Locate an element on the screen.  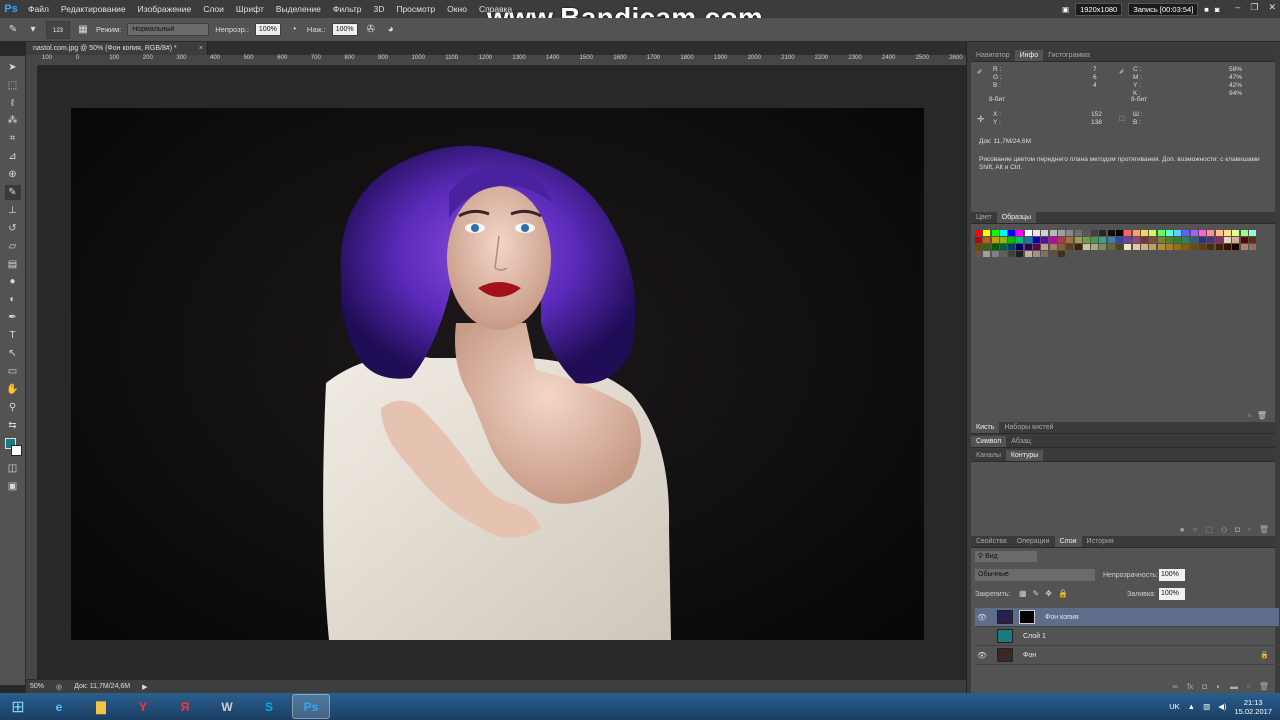
crop-tool-icon: ⌗ is located at coordinates (13, 139).